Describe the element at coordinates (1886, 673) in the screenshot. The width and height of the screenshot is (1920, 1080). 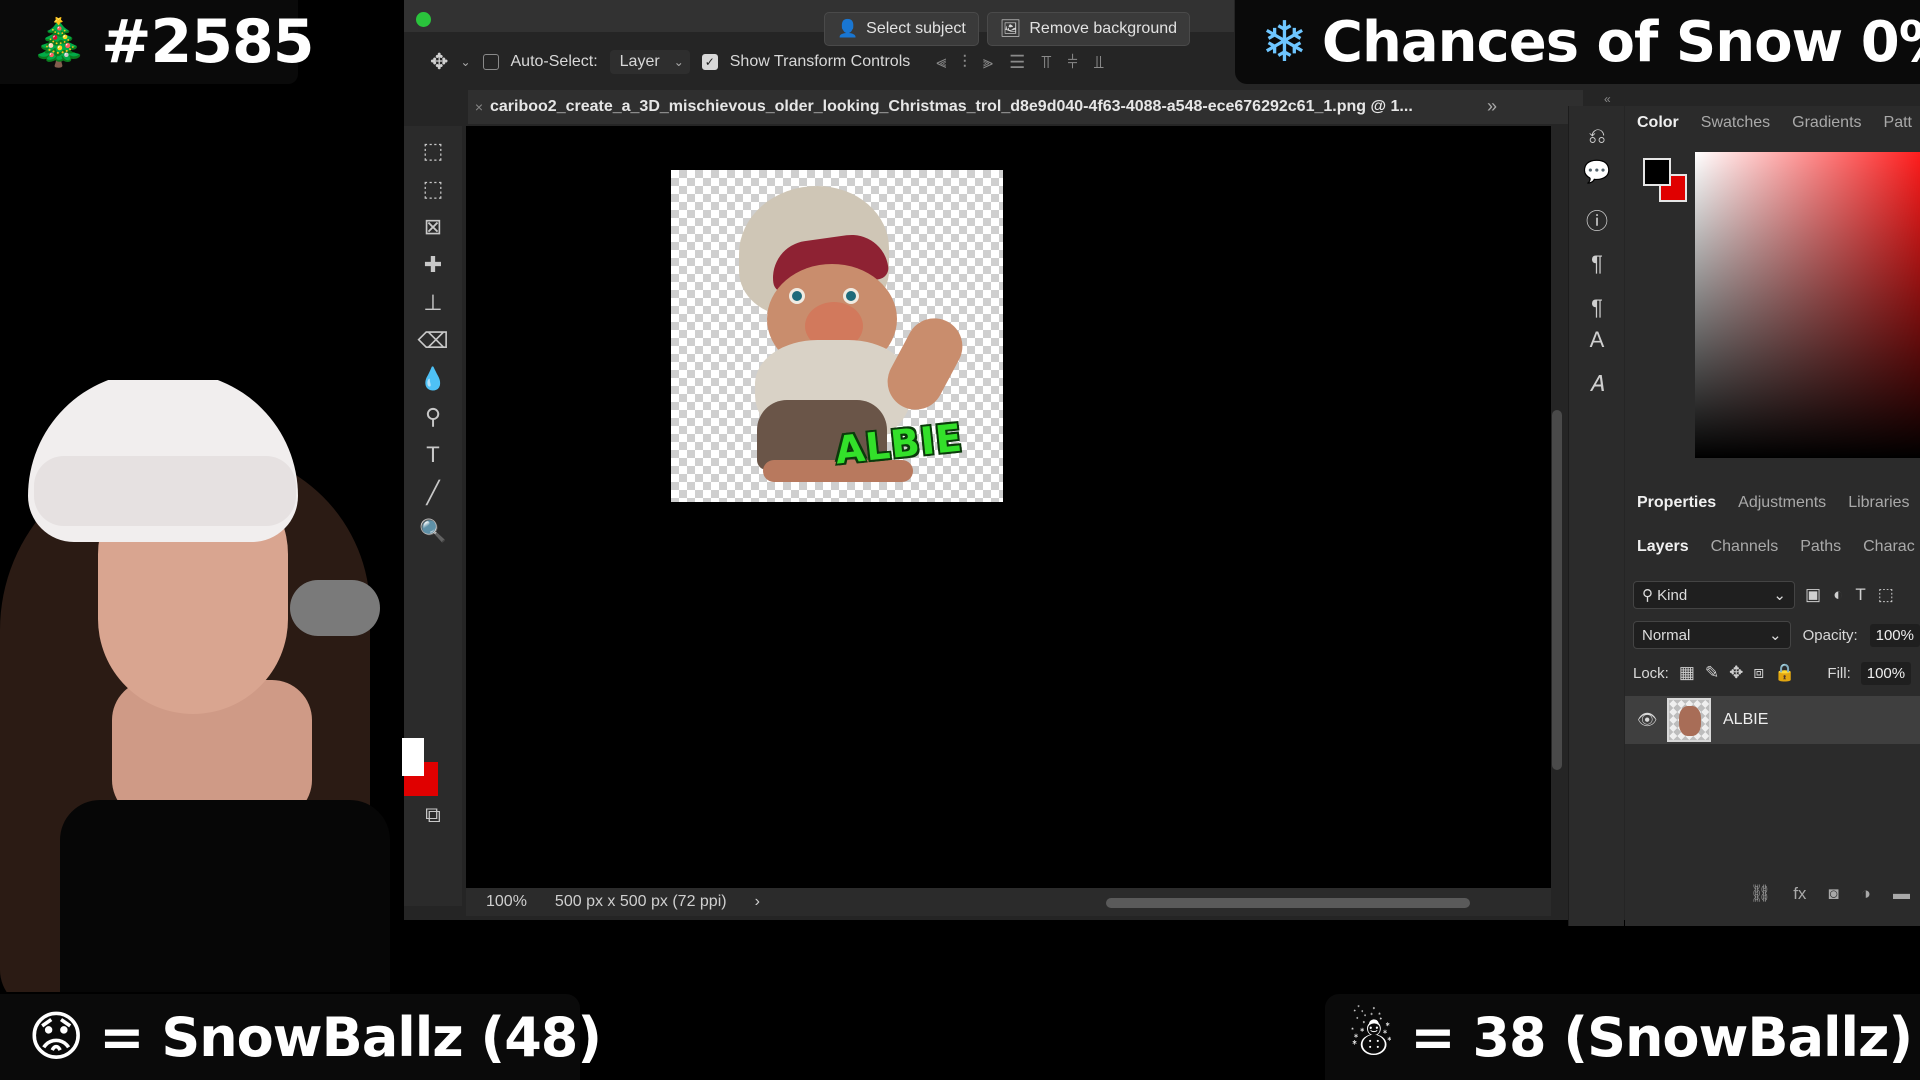
I see `fill-field: 100%` at that location.